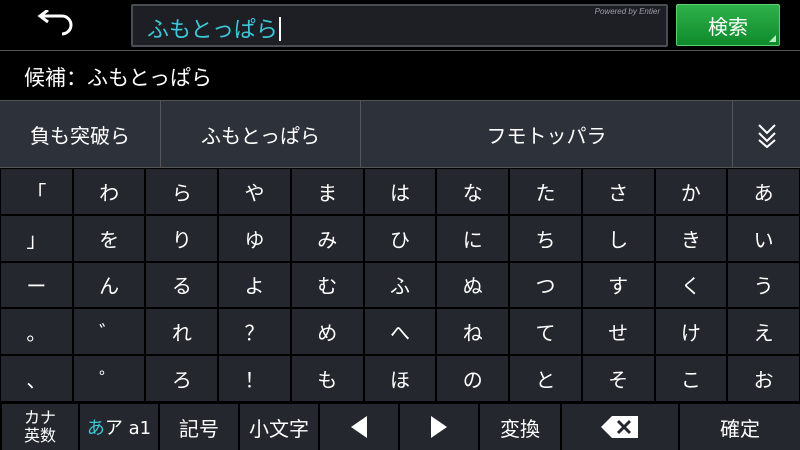 This screenshot has height=450, width=800. What do you see at coordinates (763, 332) in the screenshot?
I see `kana-key: え` at bounding box center [763, 332].